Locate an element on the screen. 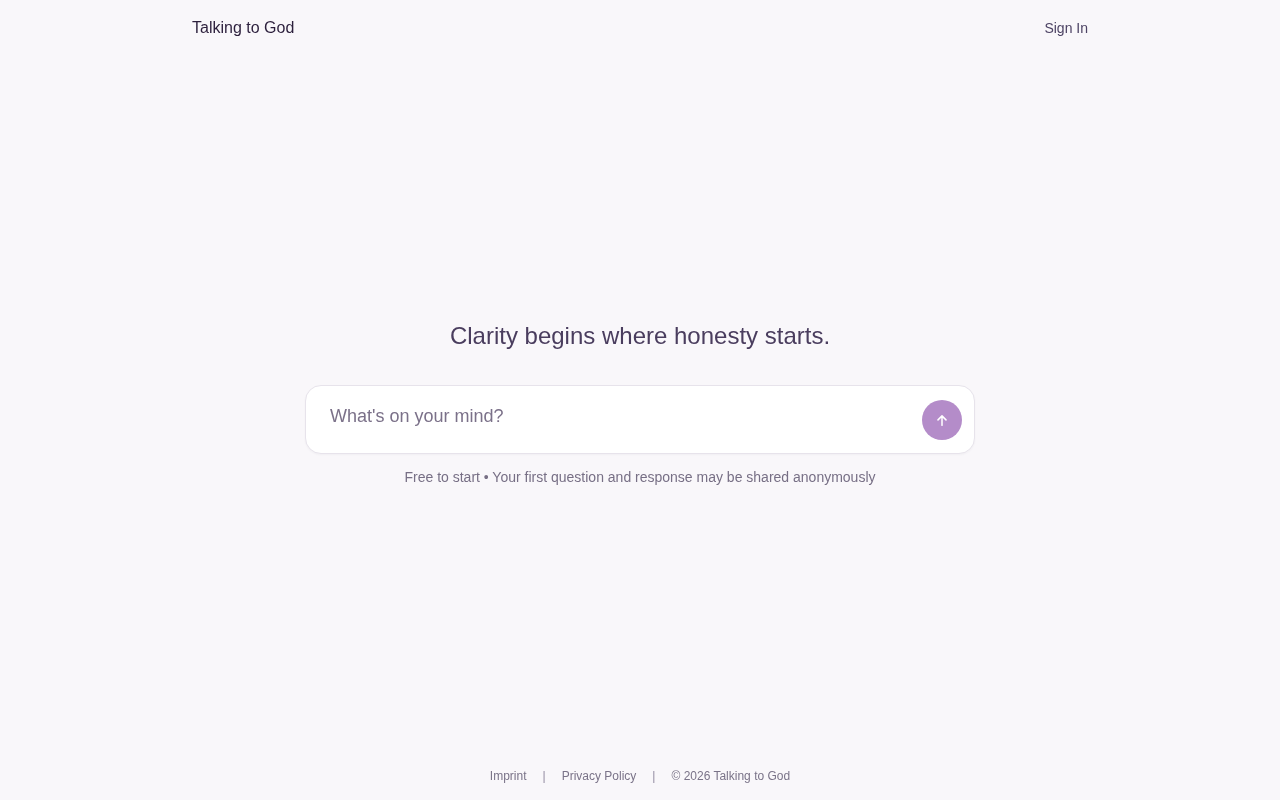 The height and width of the screenshot is (800, 1280). hero-heading: Clarity begins where honesty starts. is located at coordinates (640, 336).